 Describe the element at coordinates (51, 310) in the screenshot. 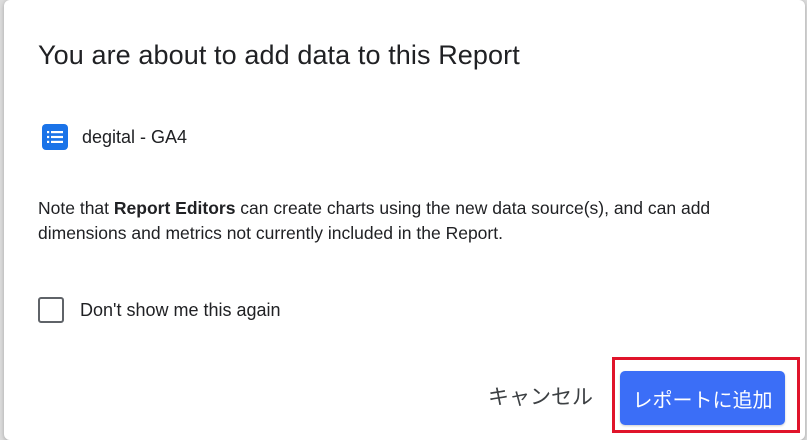

I see `dont-show-again-checkbox` at that location.